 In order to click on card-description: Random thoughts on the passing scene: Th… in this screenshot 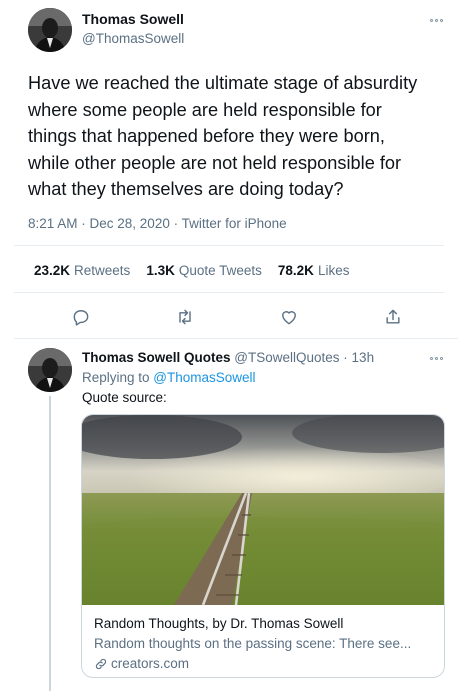, I will do `click(253, 643)`.